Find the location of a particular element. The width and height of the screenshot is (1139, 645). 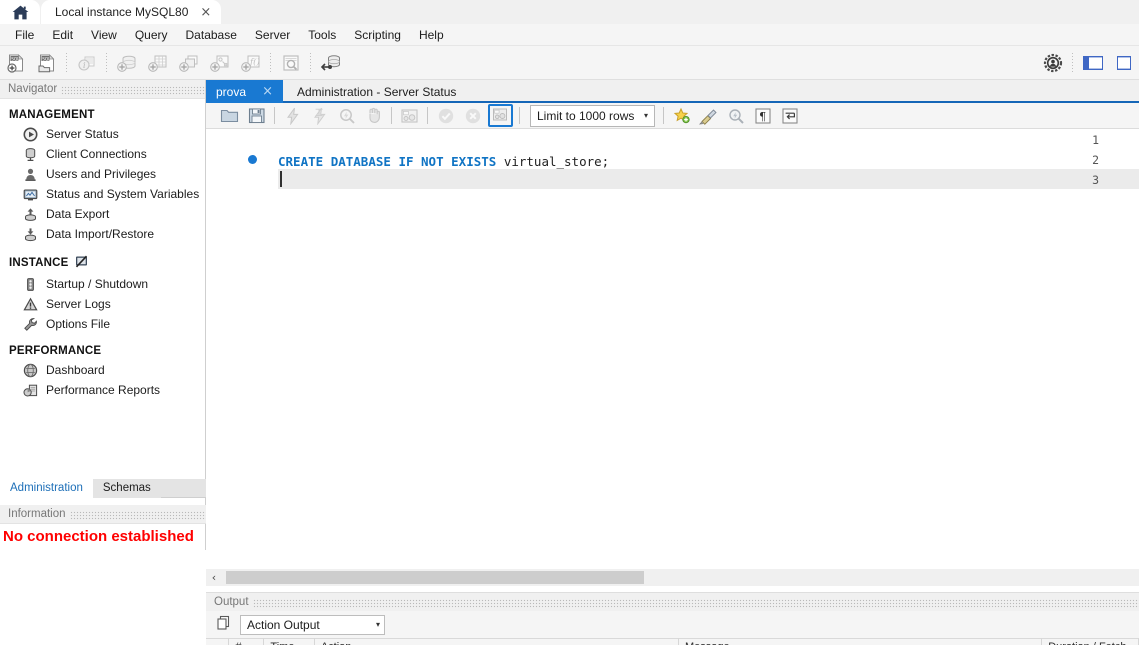

create-procedure-icon is located at coordinates (219, 63).